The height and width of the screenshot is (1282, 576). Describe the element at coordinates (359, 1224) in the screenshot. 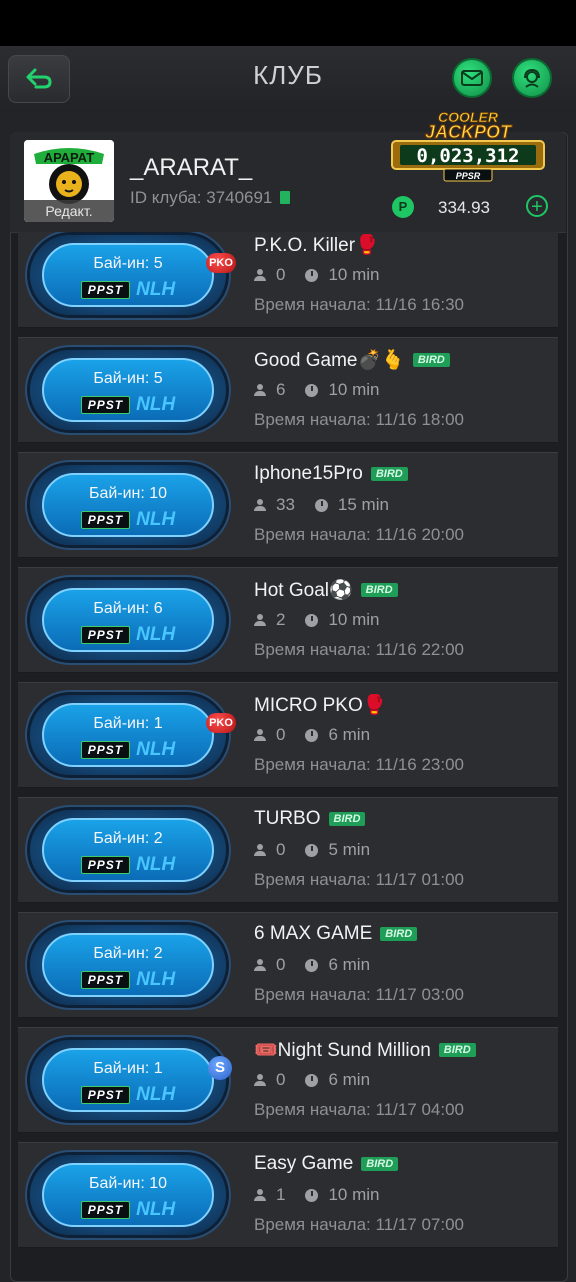

I see `start-time: Время начала: 11/17 07:00` at that location.